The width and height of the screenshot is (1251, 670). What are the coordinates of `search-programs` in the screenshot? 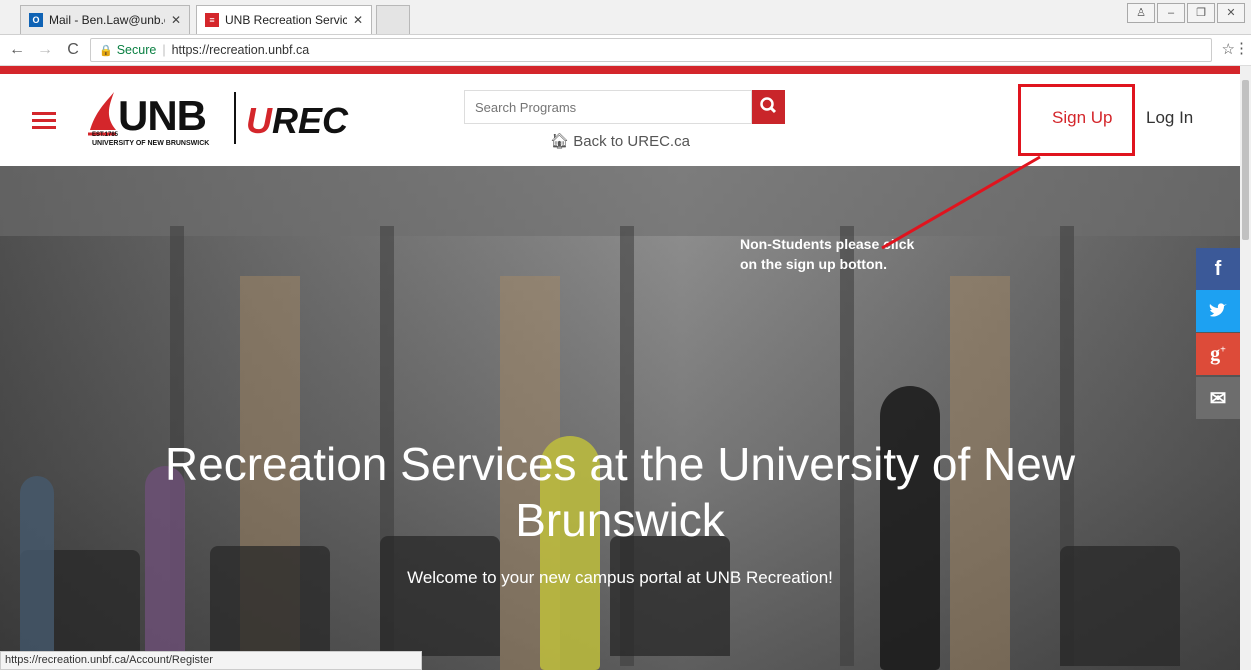 It's located at (624, 107).